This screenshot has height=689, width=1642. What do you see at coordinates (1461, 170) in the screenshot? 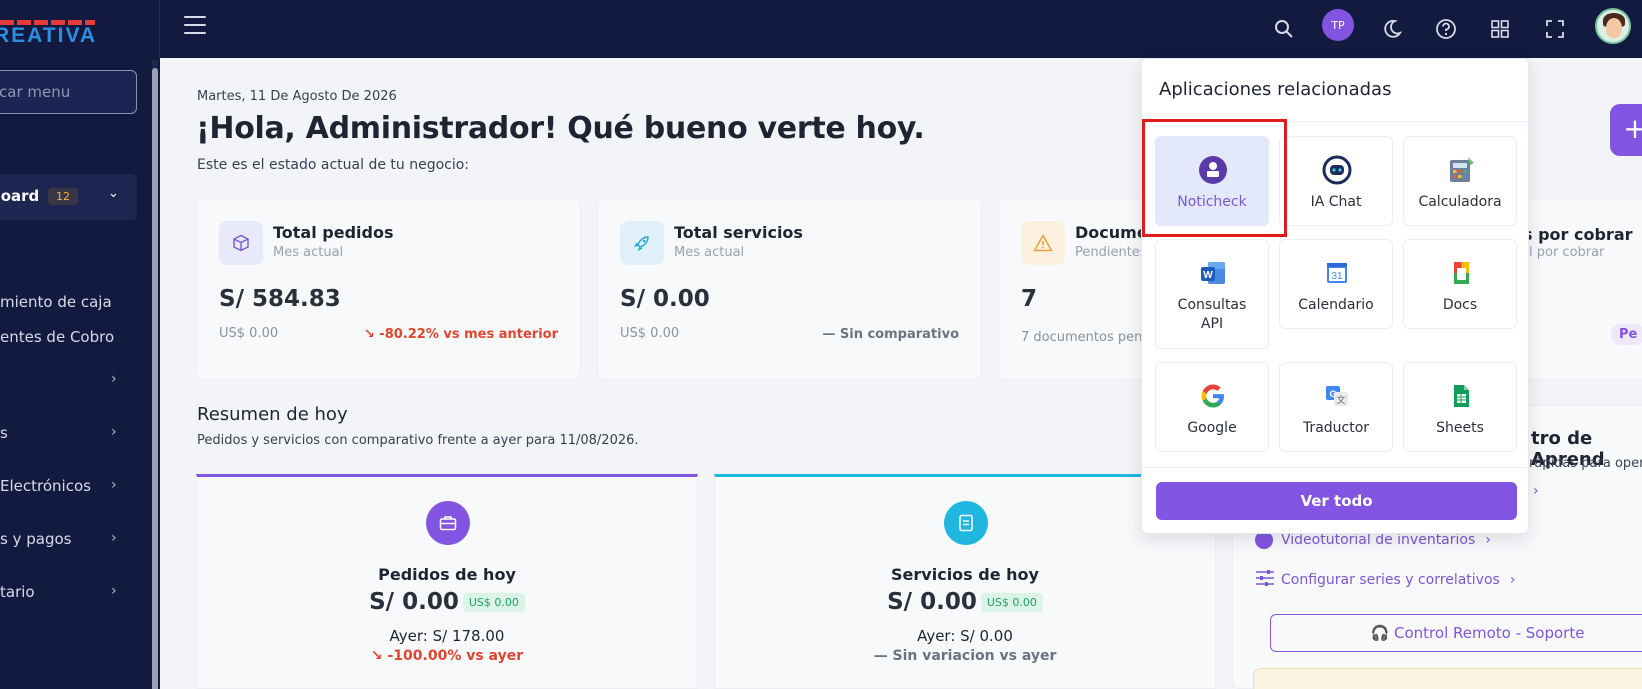
I see `calculator-icon` at bounding box center [1461, 170].